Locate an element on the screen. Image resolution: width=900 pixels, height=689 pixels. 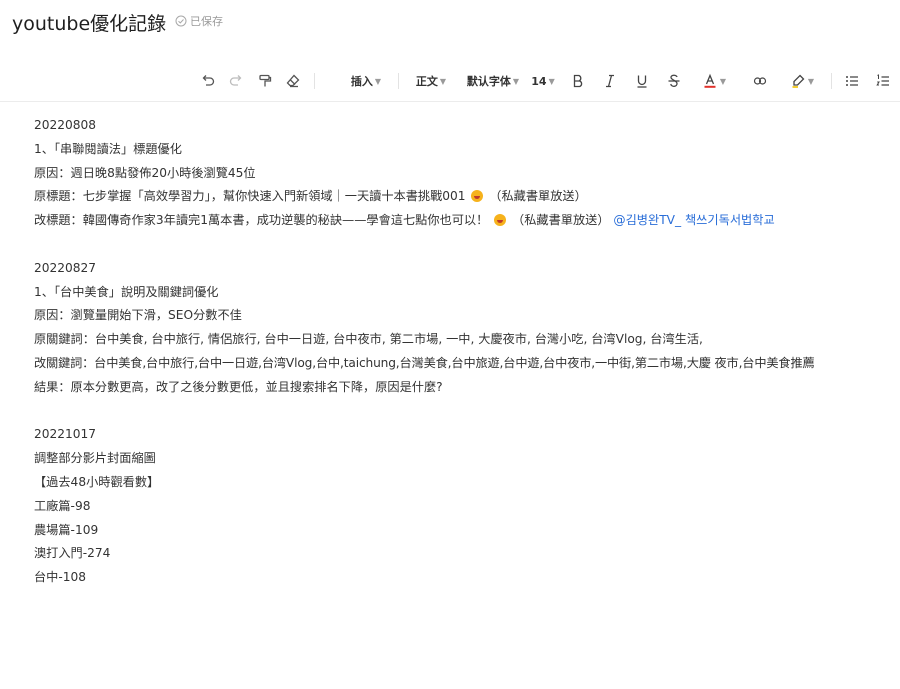
saved-status-label: 已保存 is located at coordinates (206, 21).